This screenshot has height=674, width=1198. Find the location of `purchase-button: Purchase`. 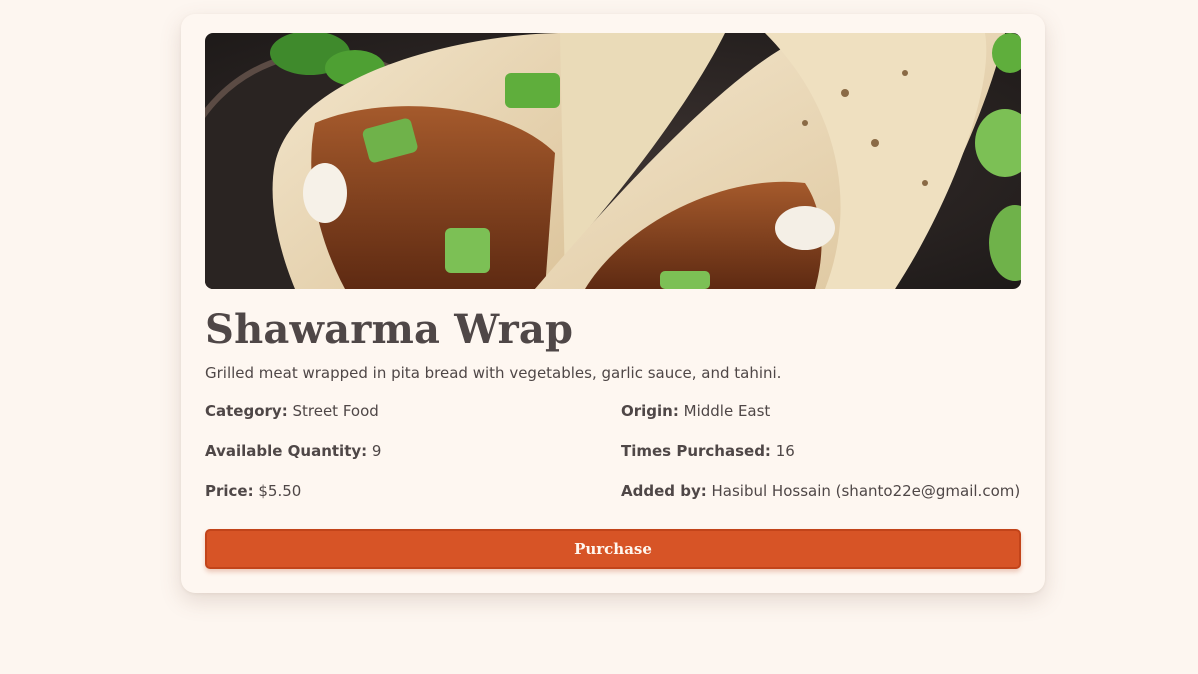

purchase-button: Purchase is located at coordinates (613, 549).